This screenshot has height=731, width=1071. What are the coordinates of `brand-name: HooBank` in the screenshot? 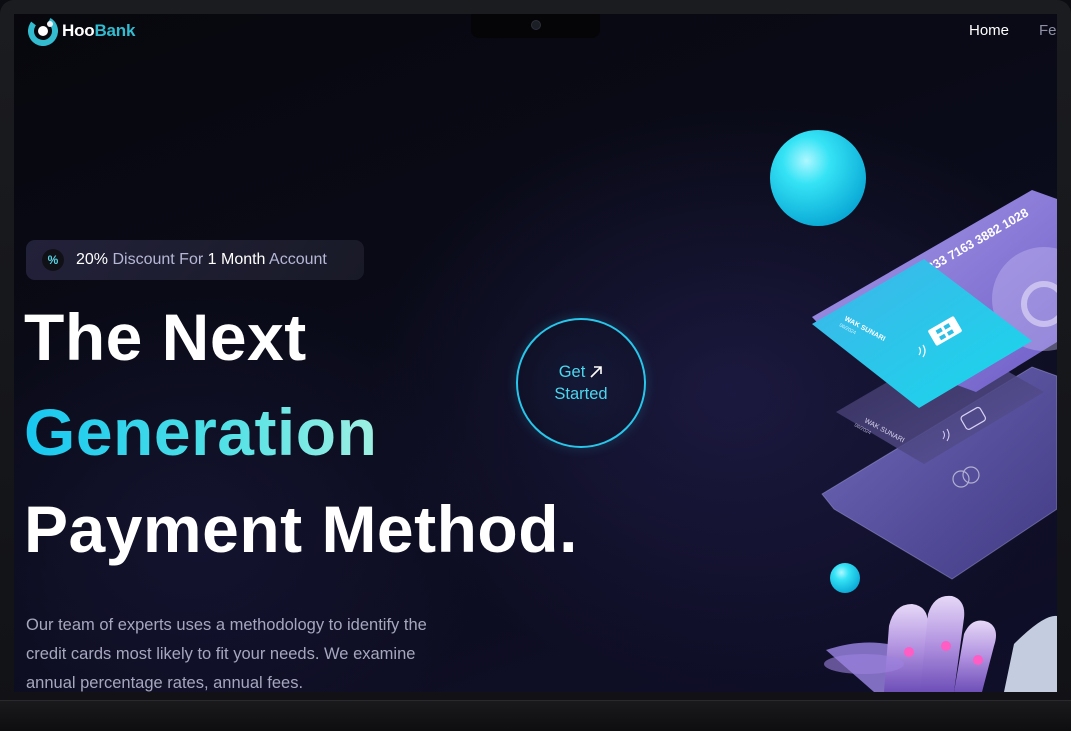 It's located at (99, 30).